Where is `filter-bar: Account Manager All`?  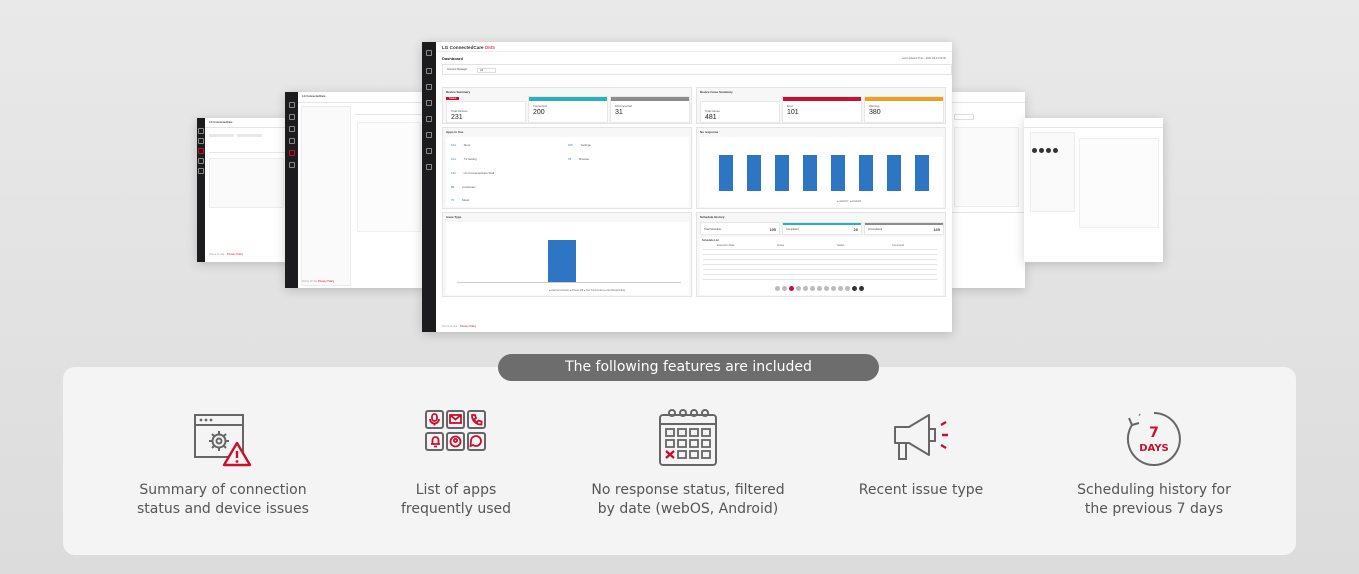
filter-bar: Account Manager All is located at coordinates (697, 69).